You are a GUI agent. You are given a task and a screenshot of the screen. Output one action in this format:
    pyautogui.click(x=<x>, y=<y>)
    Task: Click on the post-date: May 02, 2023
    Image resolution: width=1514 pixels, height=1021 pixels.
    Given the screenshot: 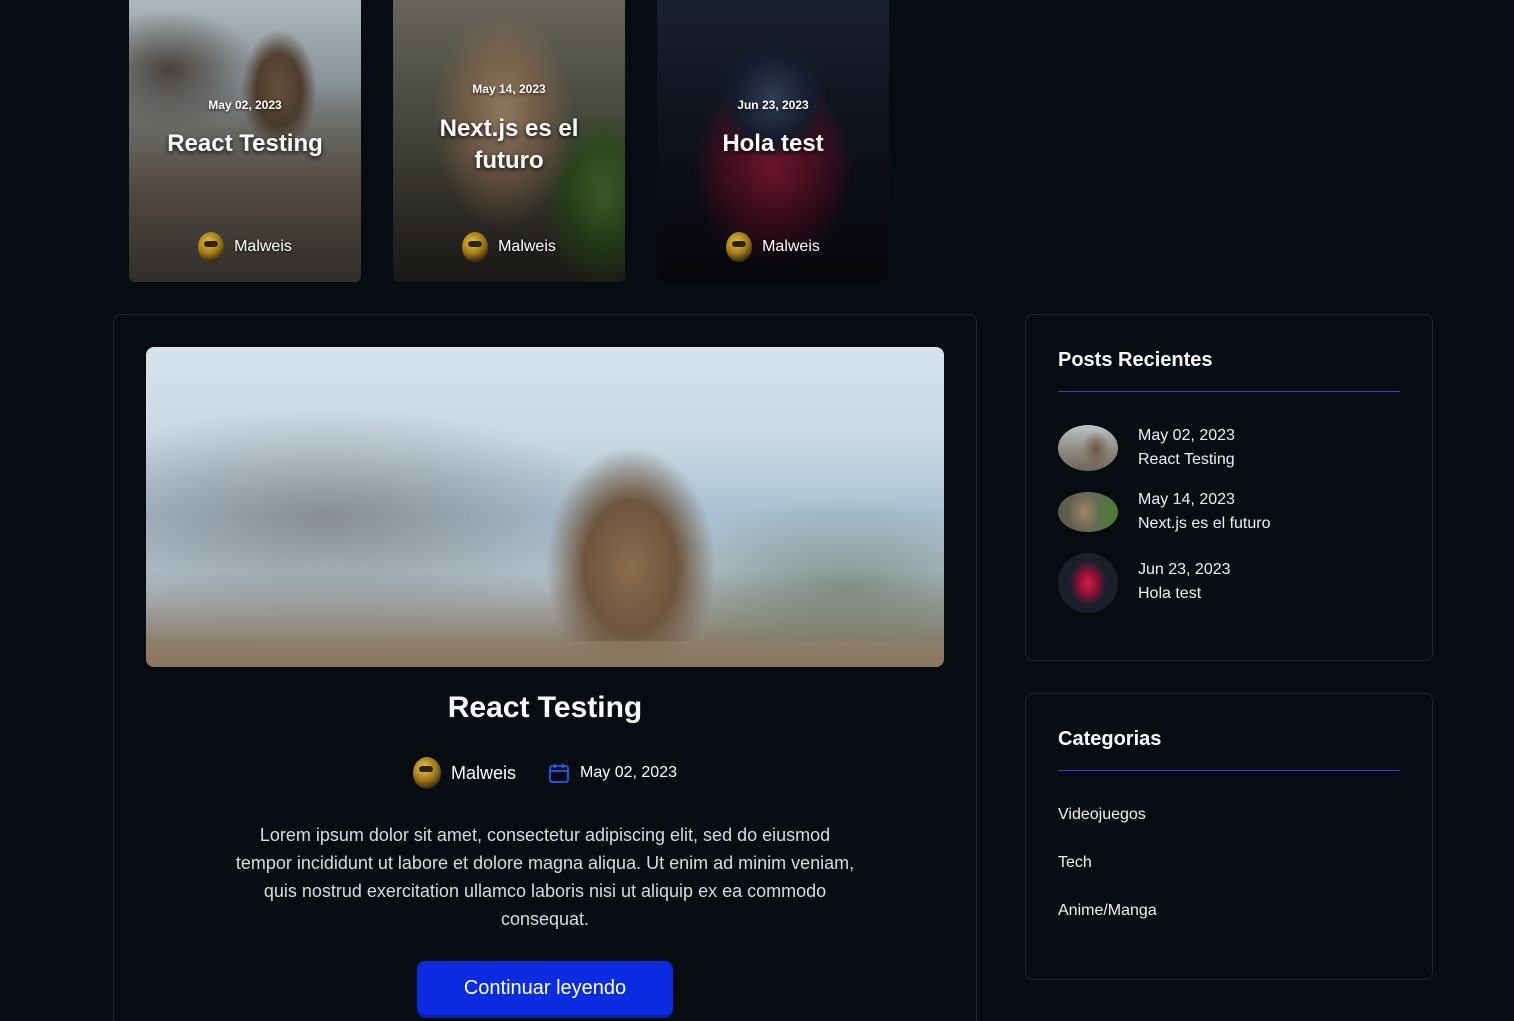 What is the action you would take?
    pyautogui.click(x=612, y=773)
    